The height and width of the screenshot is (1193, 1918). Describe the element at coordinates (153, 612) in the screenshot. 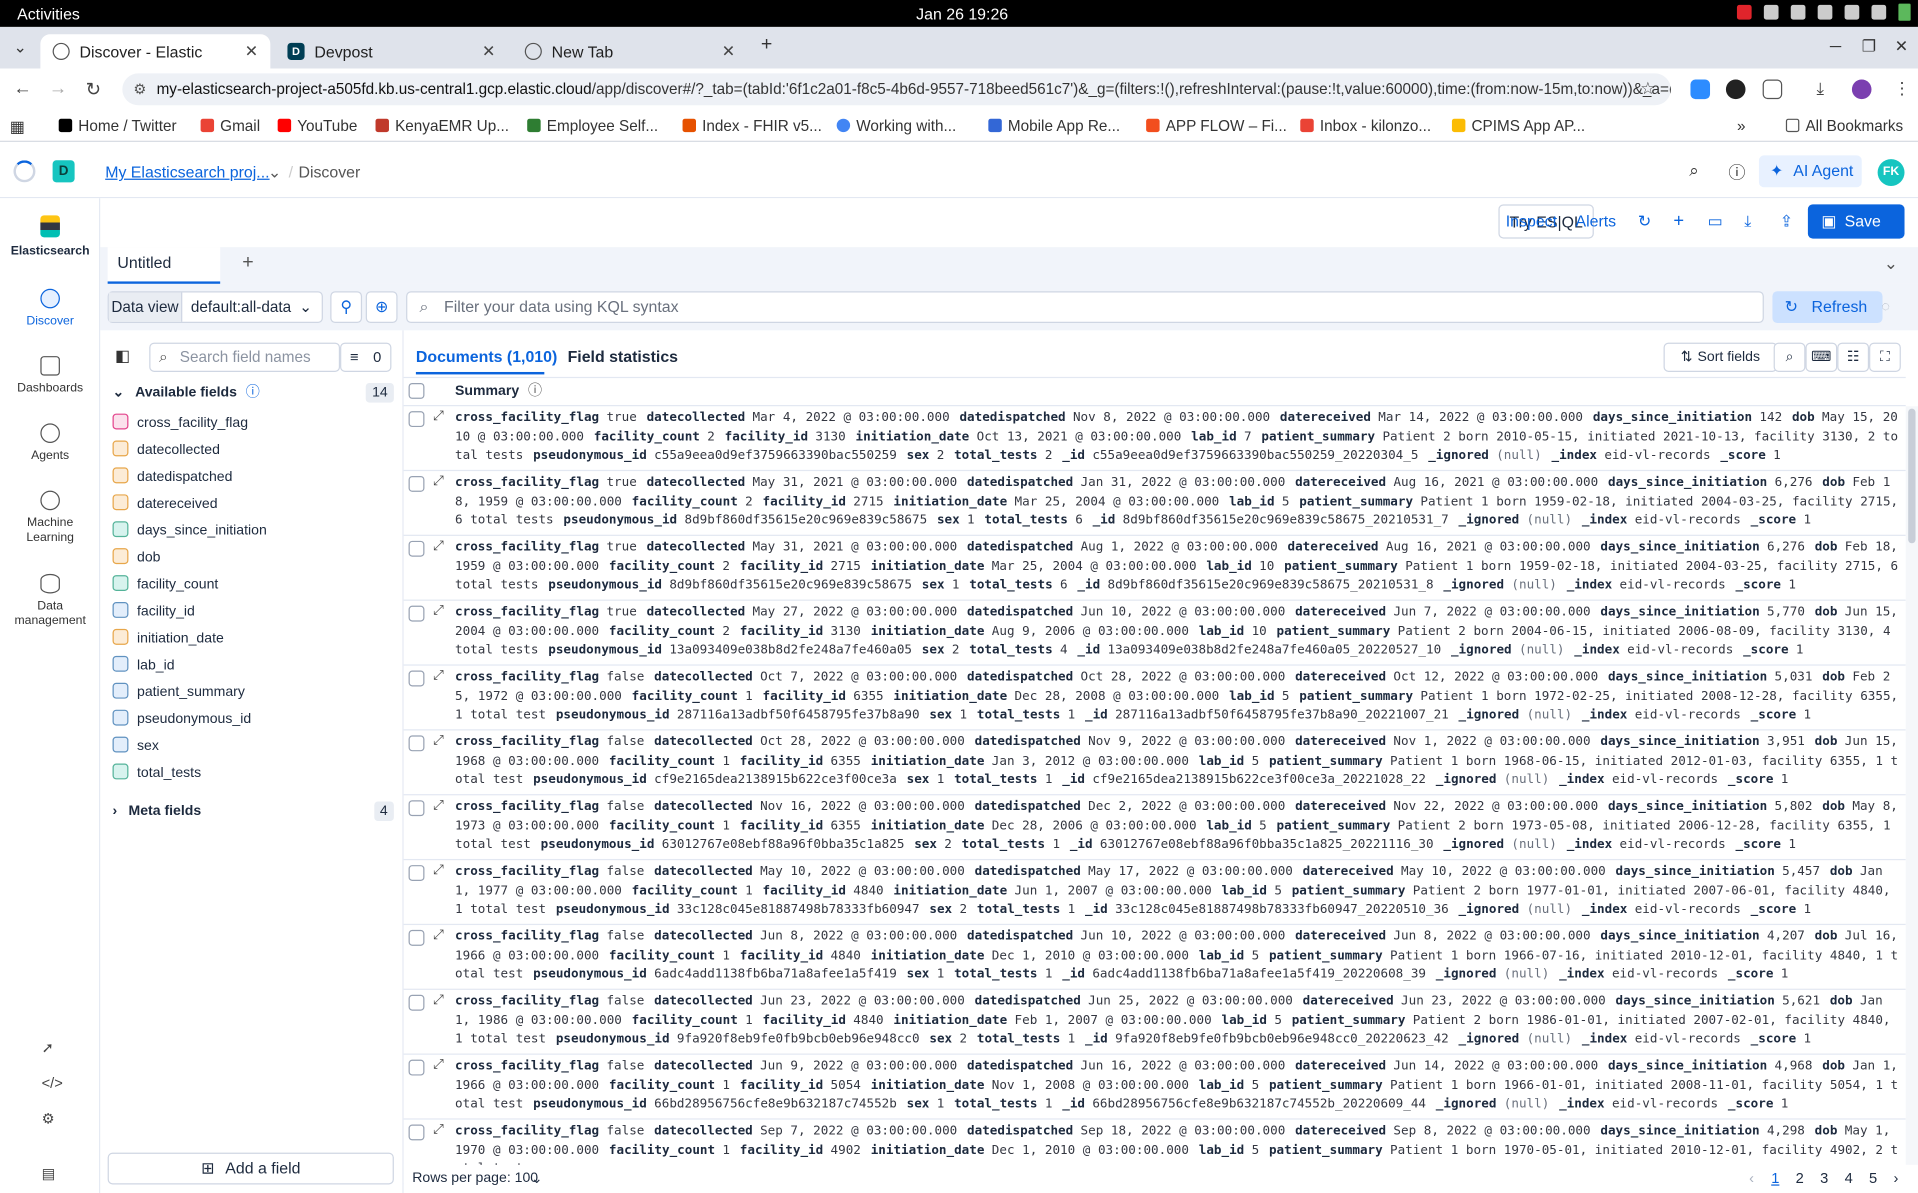

I see `field-item: facility_id` at that location.